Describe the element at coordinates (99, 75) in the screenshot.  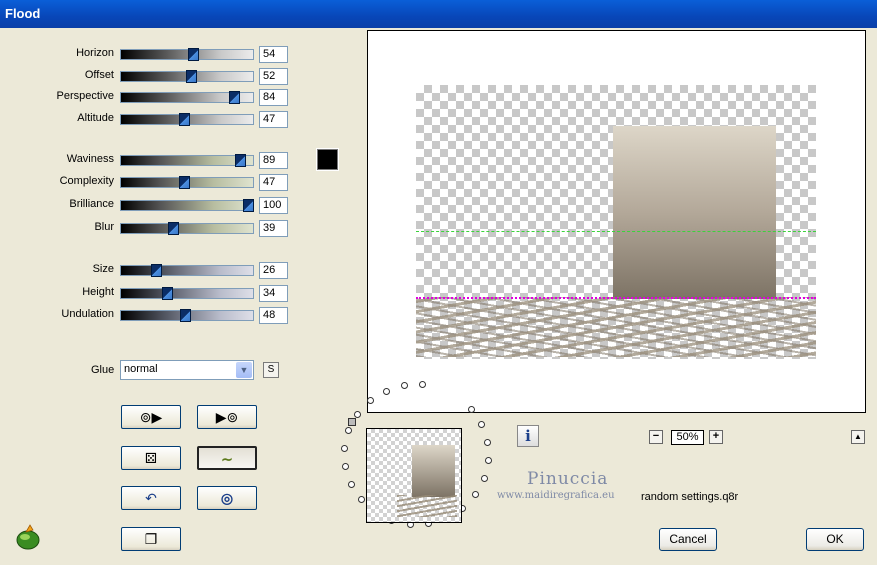
I see `slider-label: Offset` at that location.